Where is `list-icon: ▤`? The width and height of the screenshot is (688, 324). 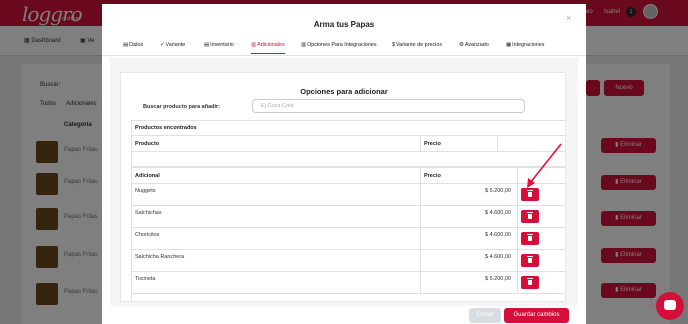
list-icon: ▤ is located at coordinates (126, 45).